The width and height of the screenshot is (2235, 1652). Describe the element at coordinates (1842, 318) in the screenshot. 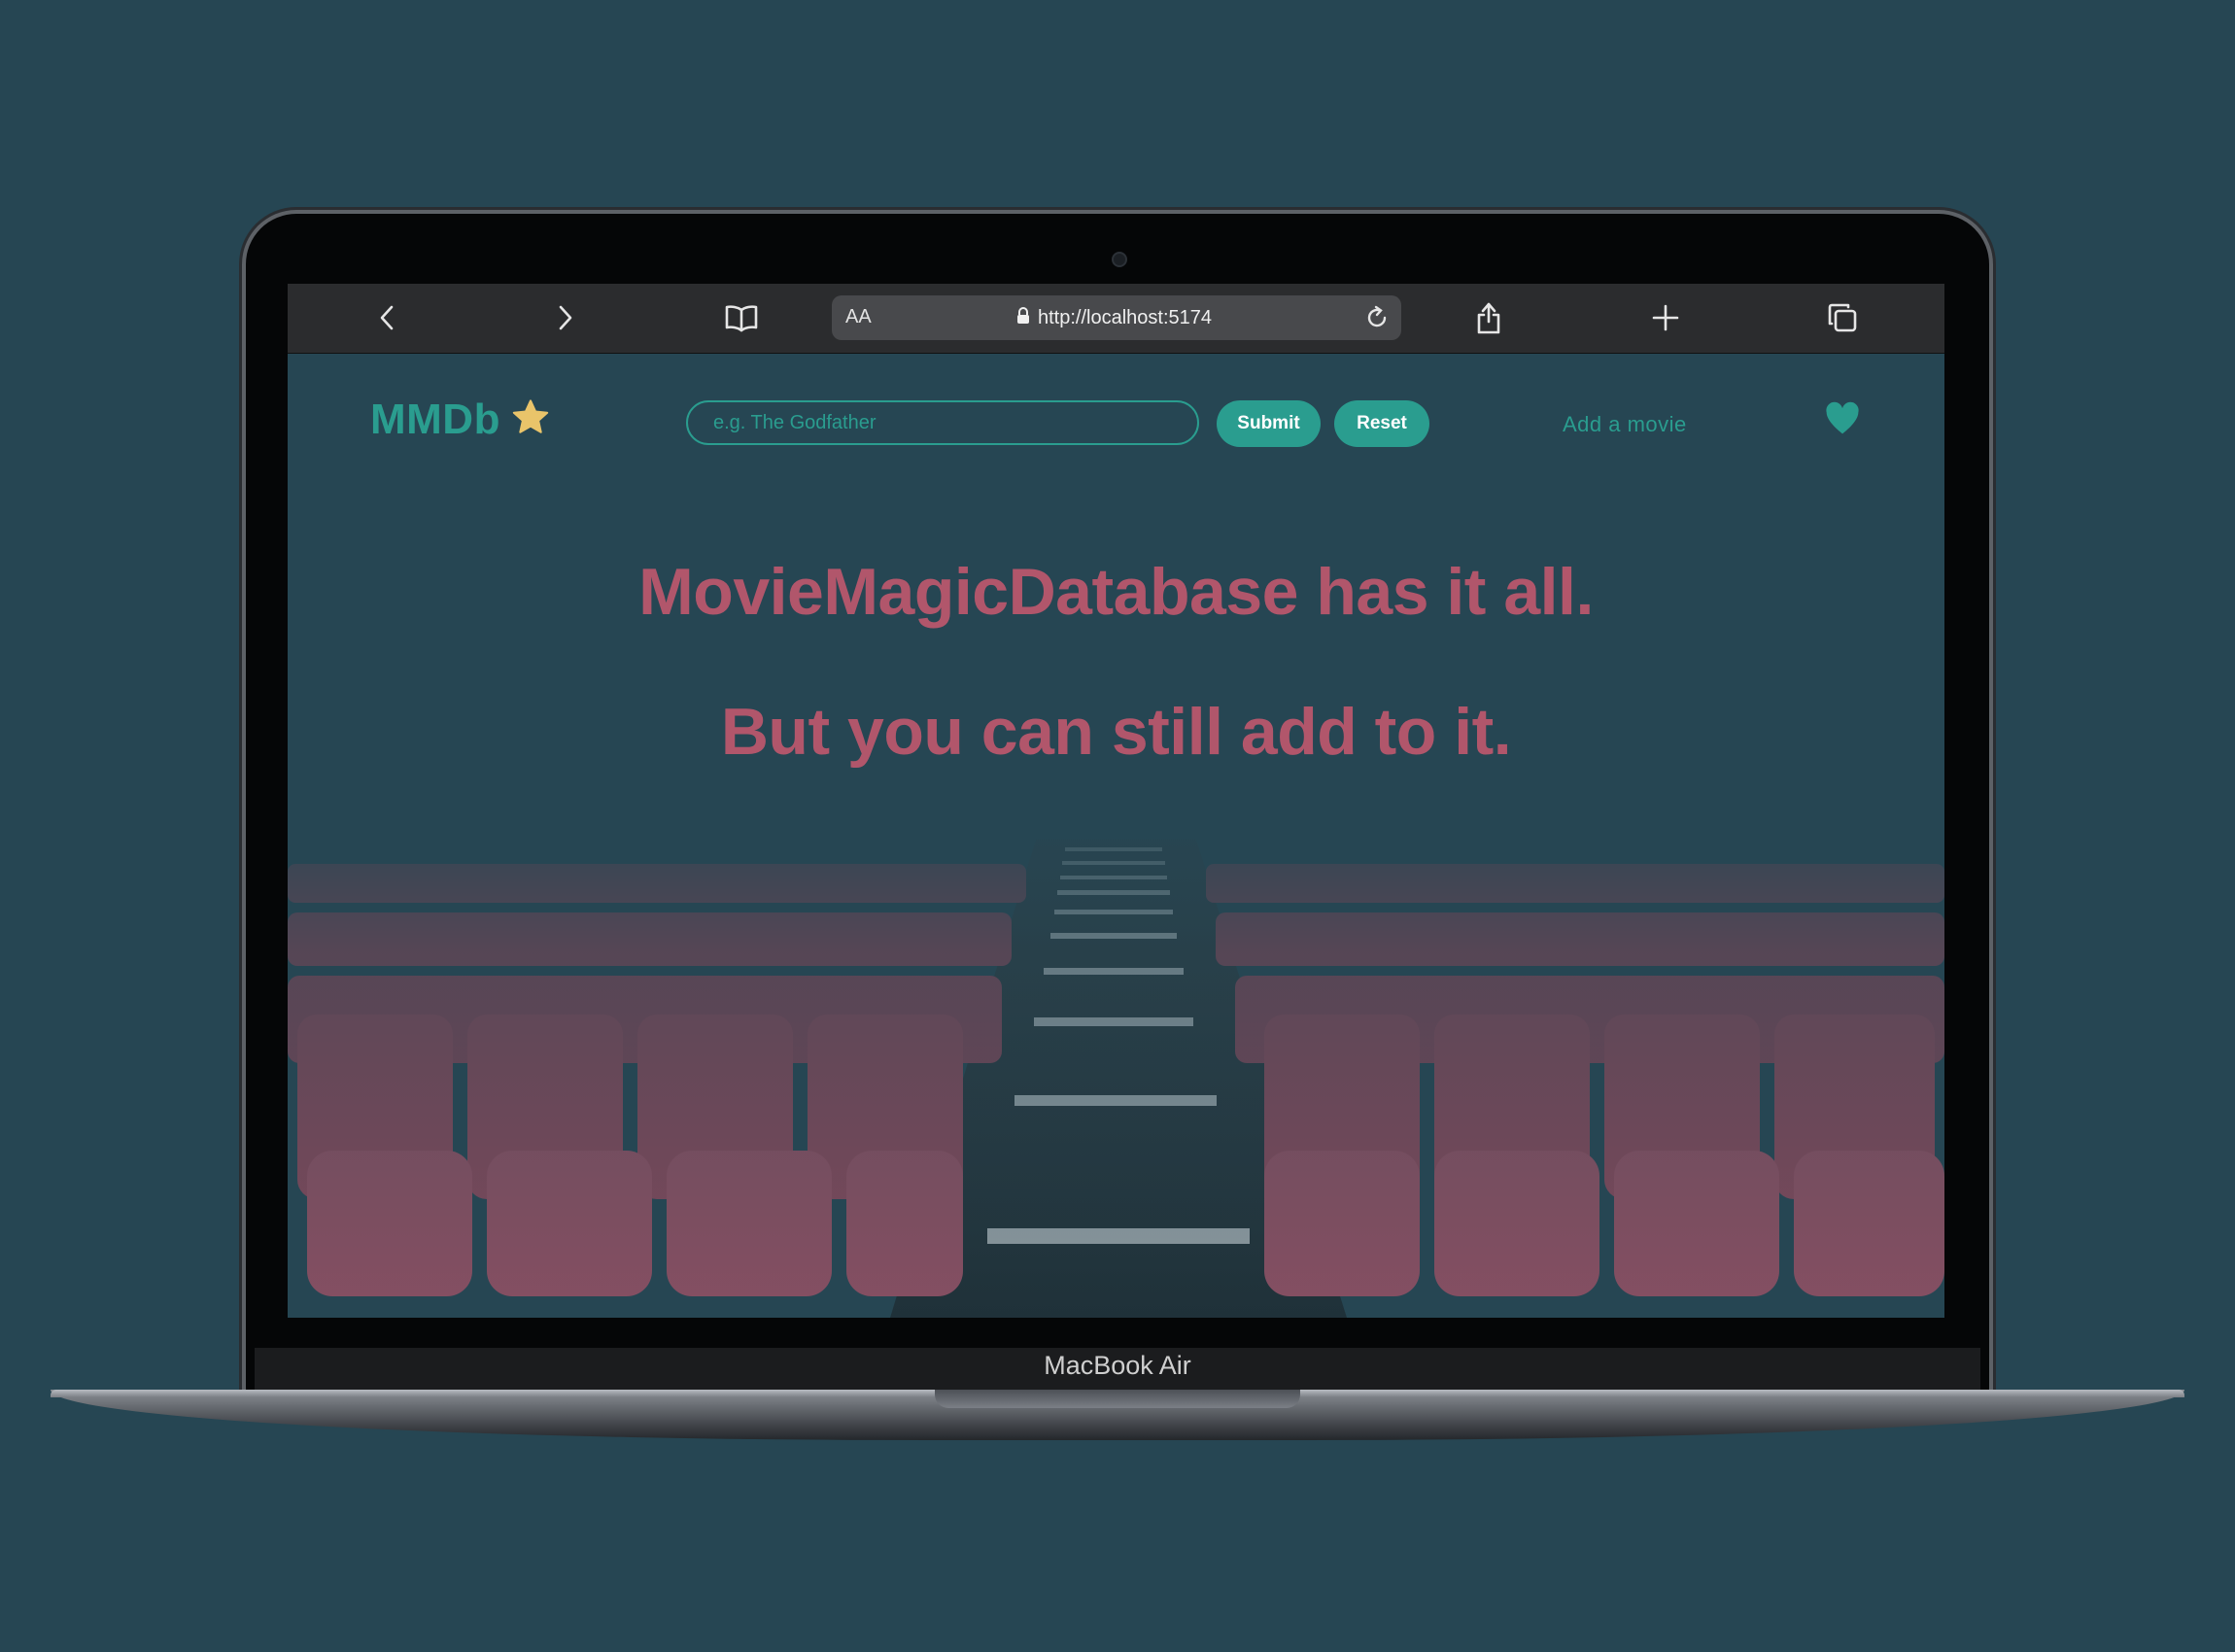

I see `tabs-icon` at that location.